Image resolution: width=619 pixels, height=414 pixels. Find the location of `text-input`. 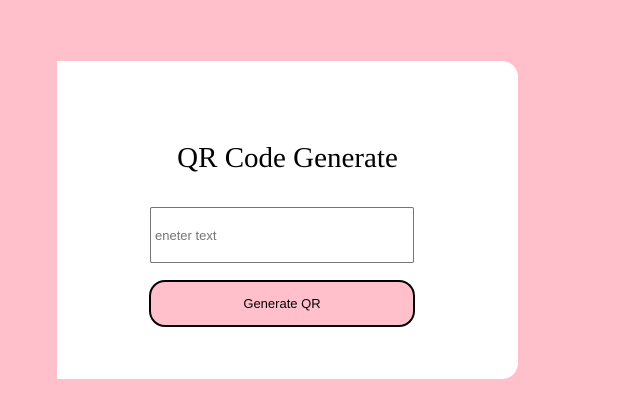

text-input is located at coordinates (282, 235).